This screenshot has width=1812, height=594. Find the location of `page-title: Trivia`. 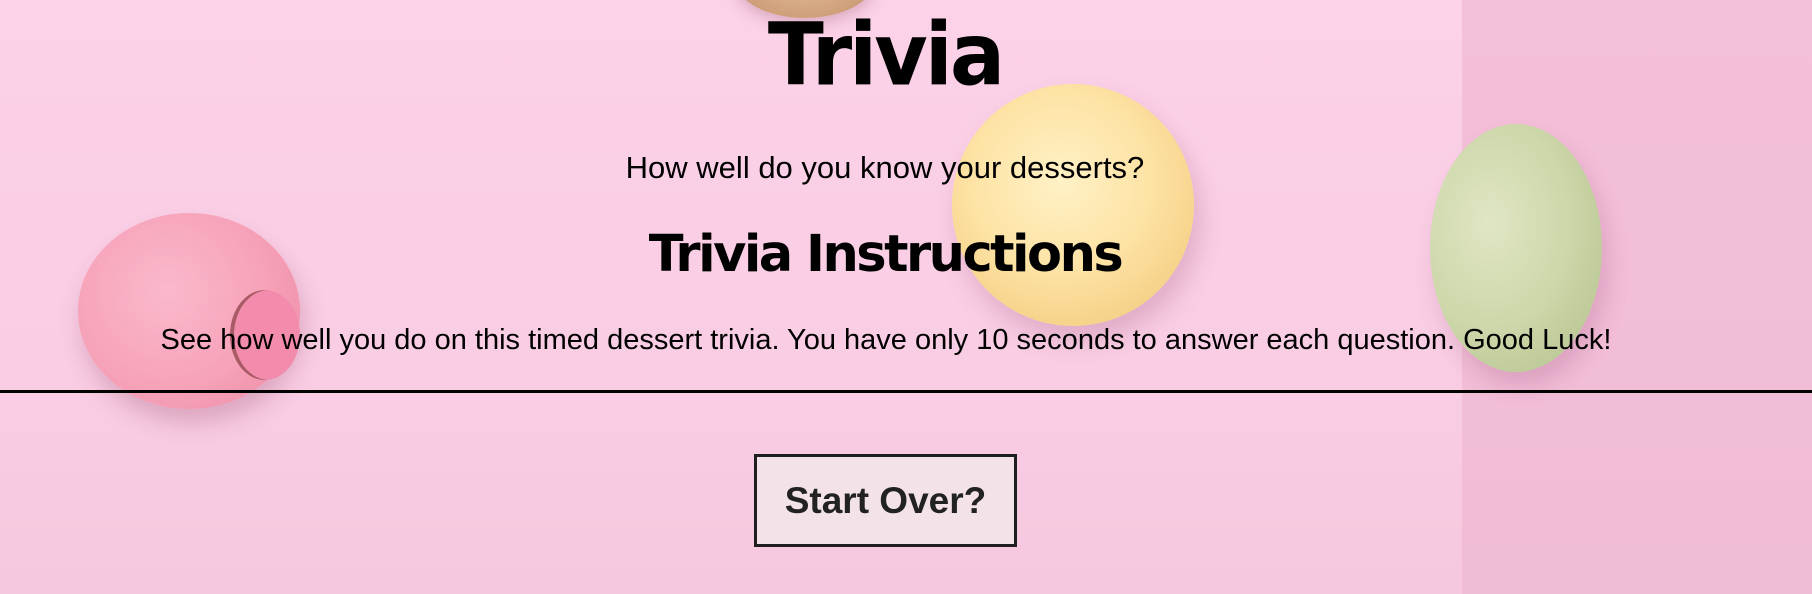

page-title: Trivia is located at coordinates (886, 55).